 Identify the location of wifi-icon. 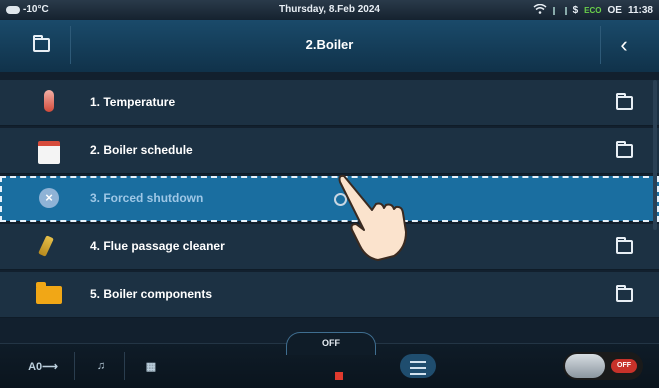
(540, 10).